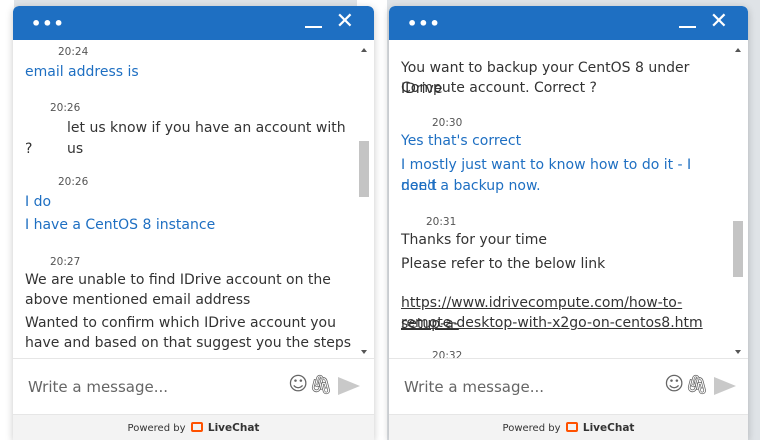  Describe the element at coordinates (503, 264) in the screenshot. I see `chat-message: Please refer to the below link` at that location.